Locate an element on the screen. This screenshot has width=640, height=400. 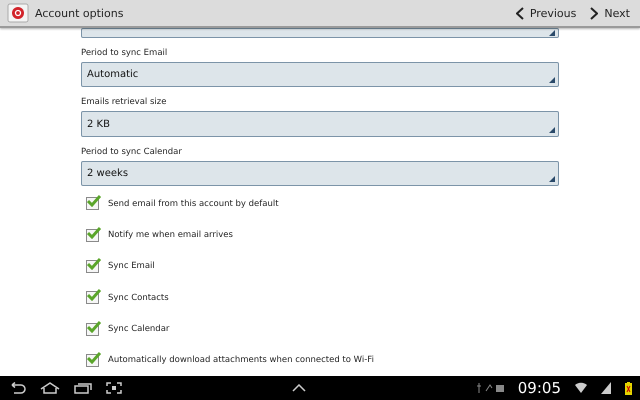
previous-button: Previous is located at coordinates (546, 13).